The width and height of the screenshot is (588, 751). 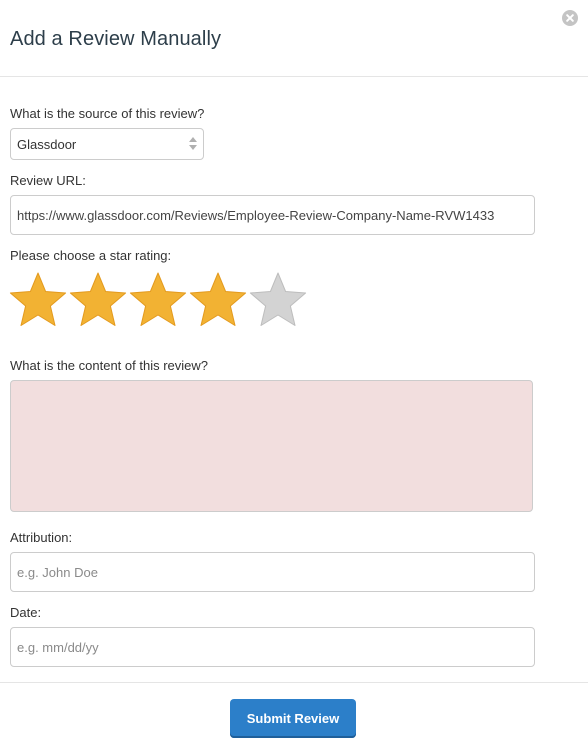 I want to click on close-icon, so click(x=570, y=18).